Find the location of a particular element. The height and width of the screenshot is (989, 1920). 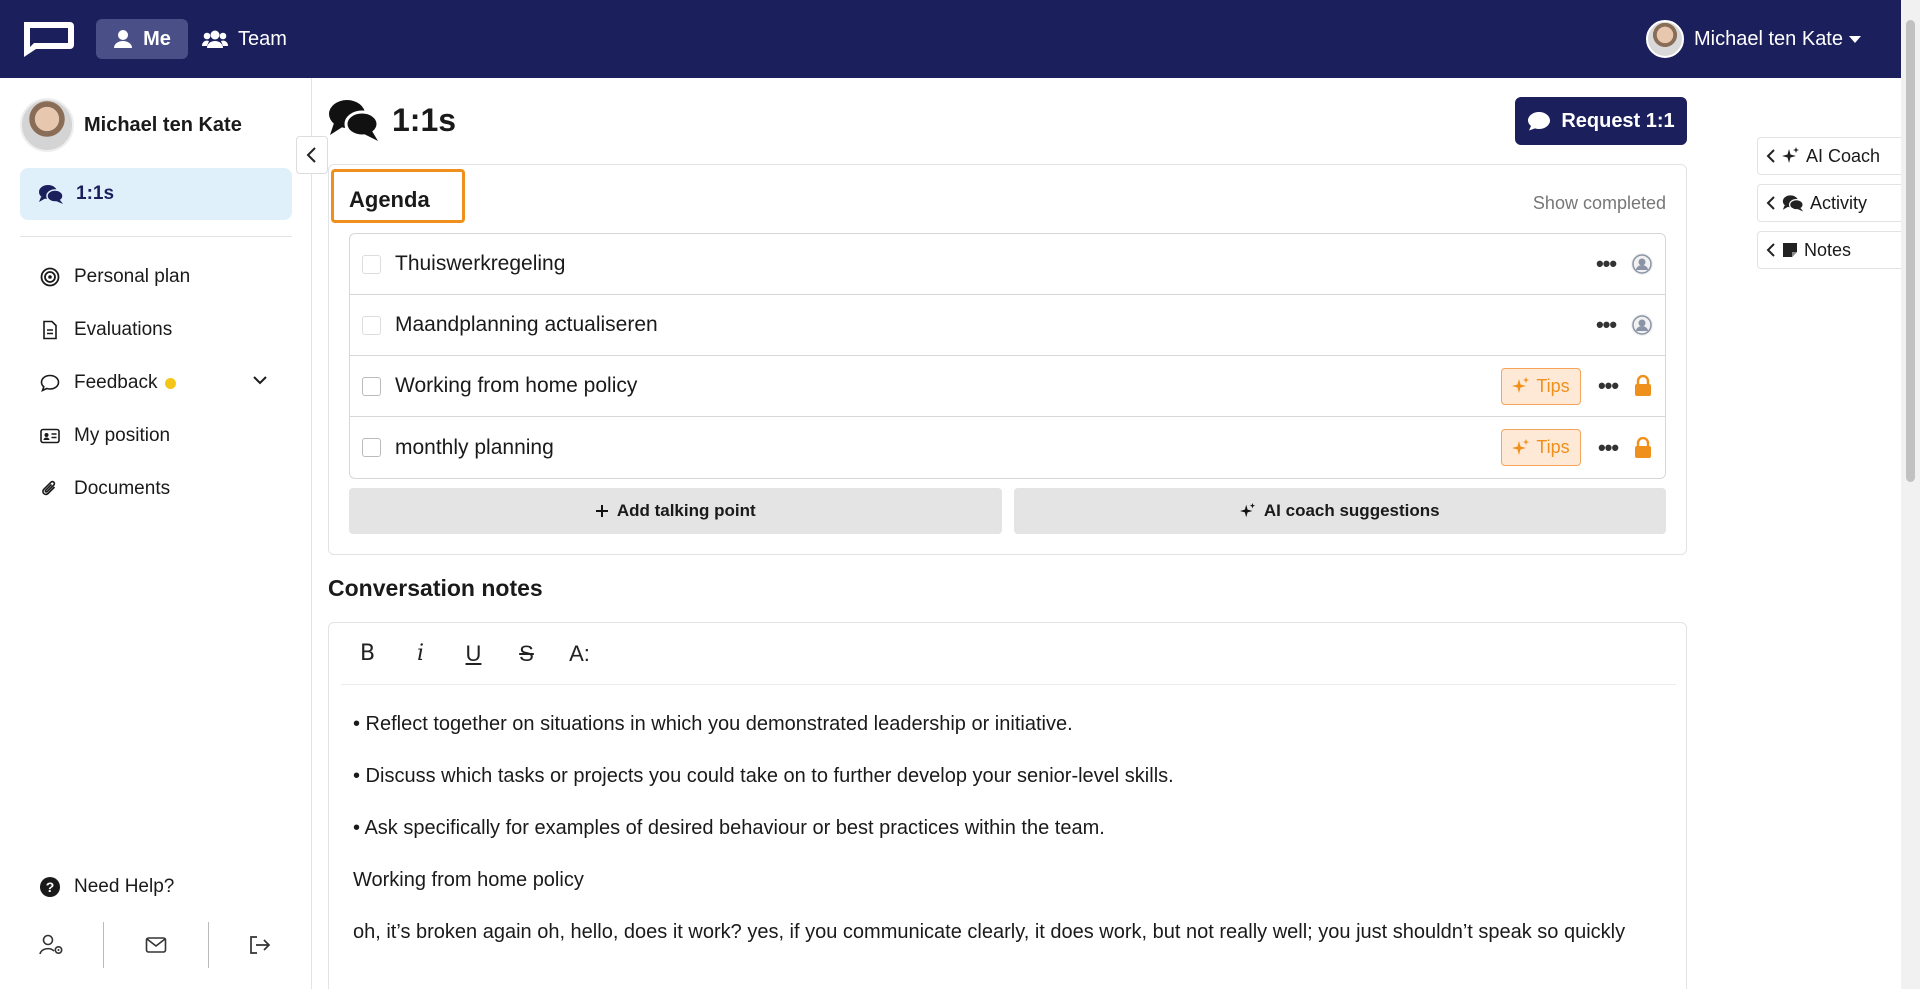

tips-label: Tips is located at coordinates (1553, 385).